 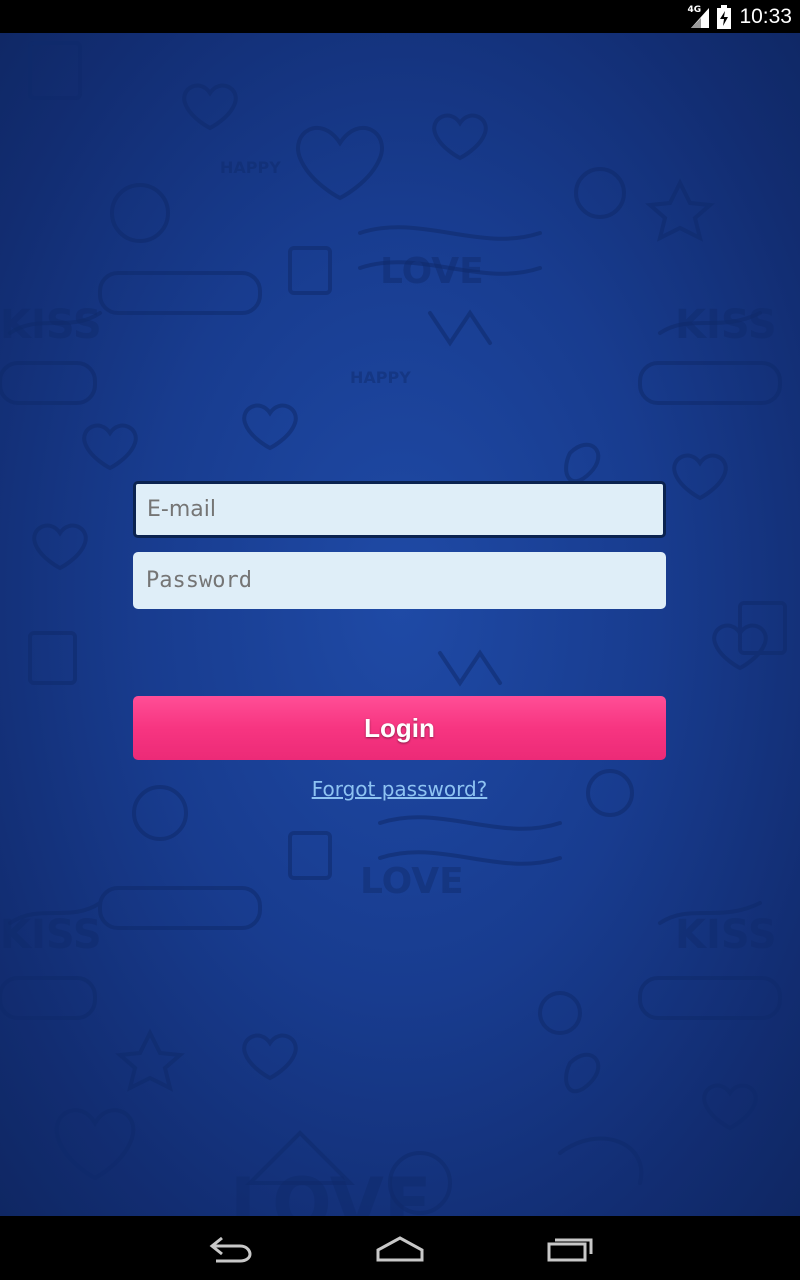 I want to click on login-button: Login, so click(x=399, y=728).